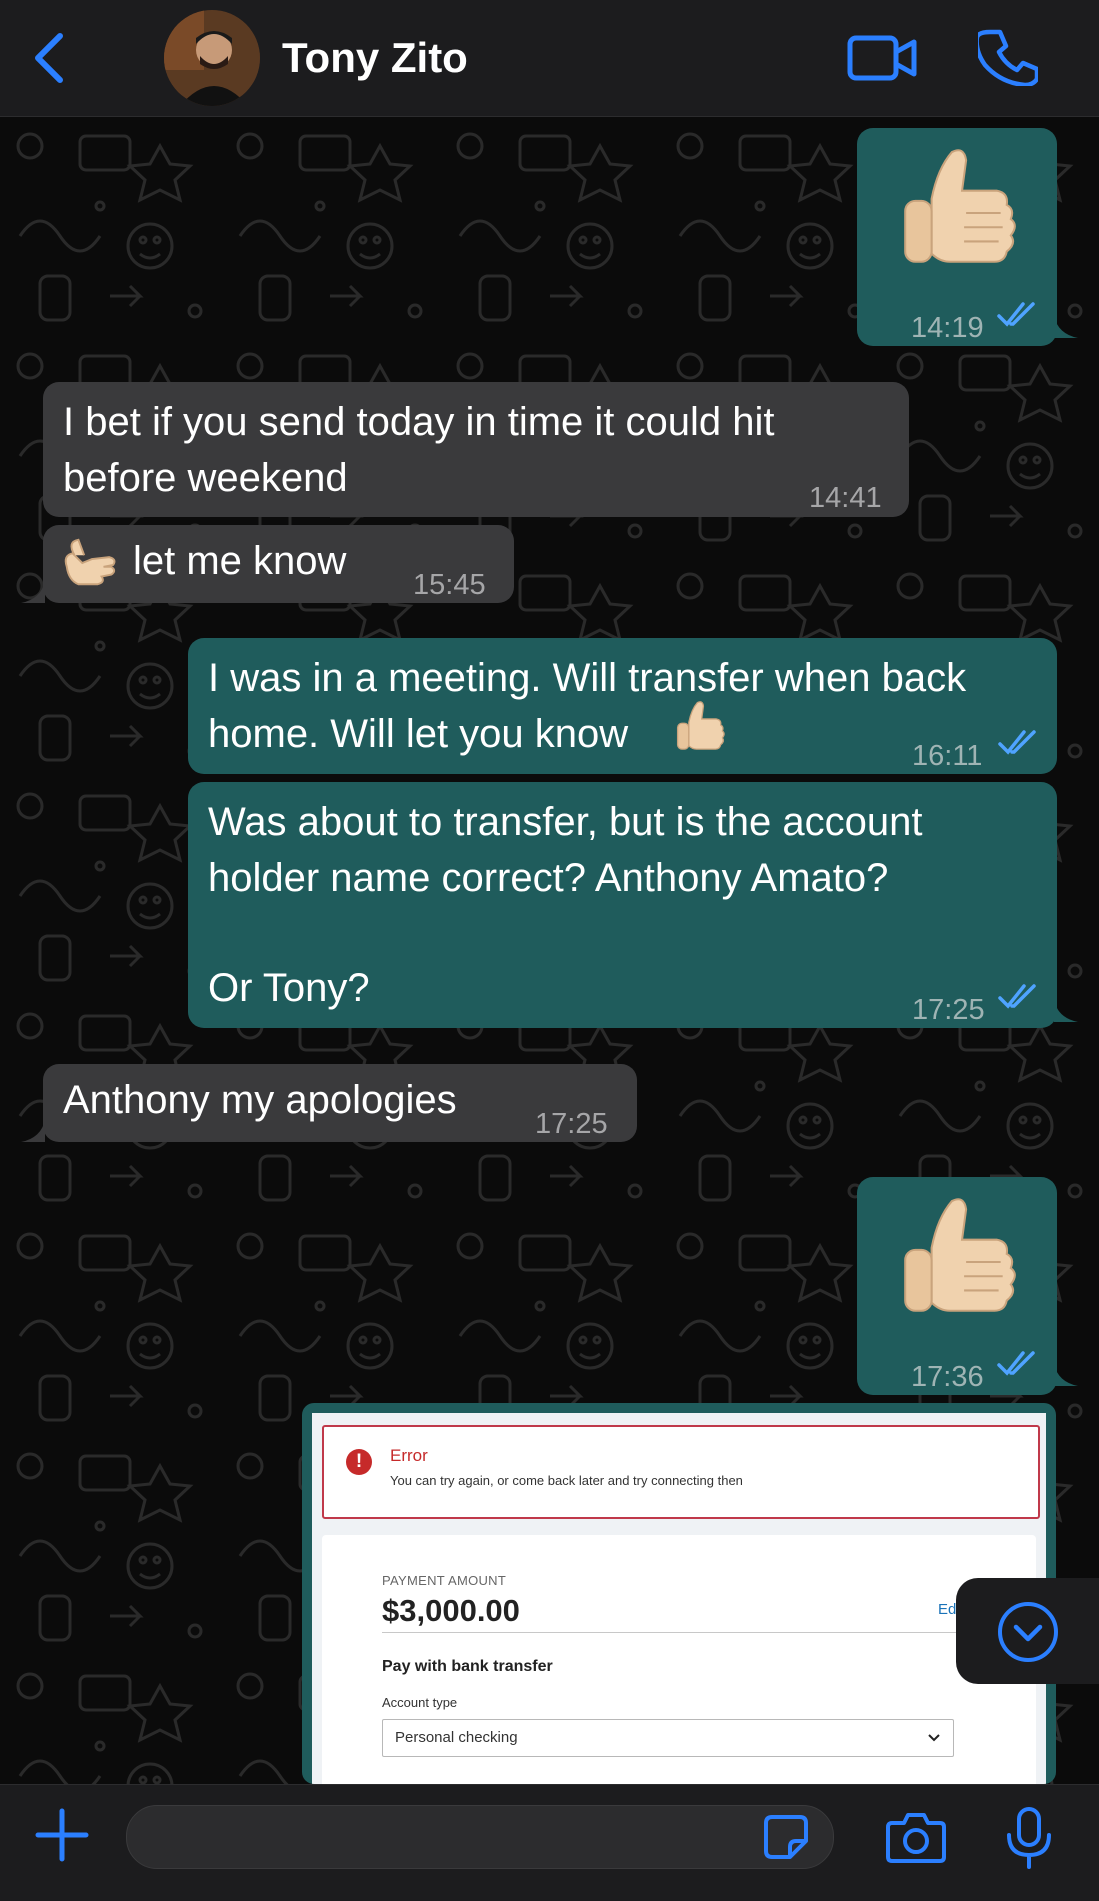 The image size is (1099, 1901). What do you see at coordinates (451, 1610) in the screenshot?
I see `payment-amount: $3,000.00` at bounding box center [451, 1610].